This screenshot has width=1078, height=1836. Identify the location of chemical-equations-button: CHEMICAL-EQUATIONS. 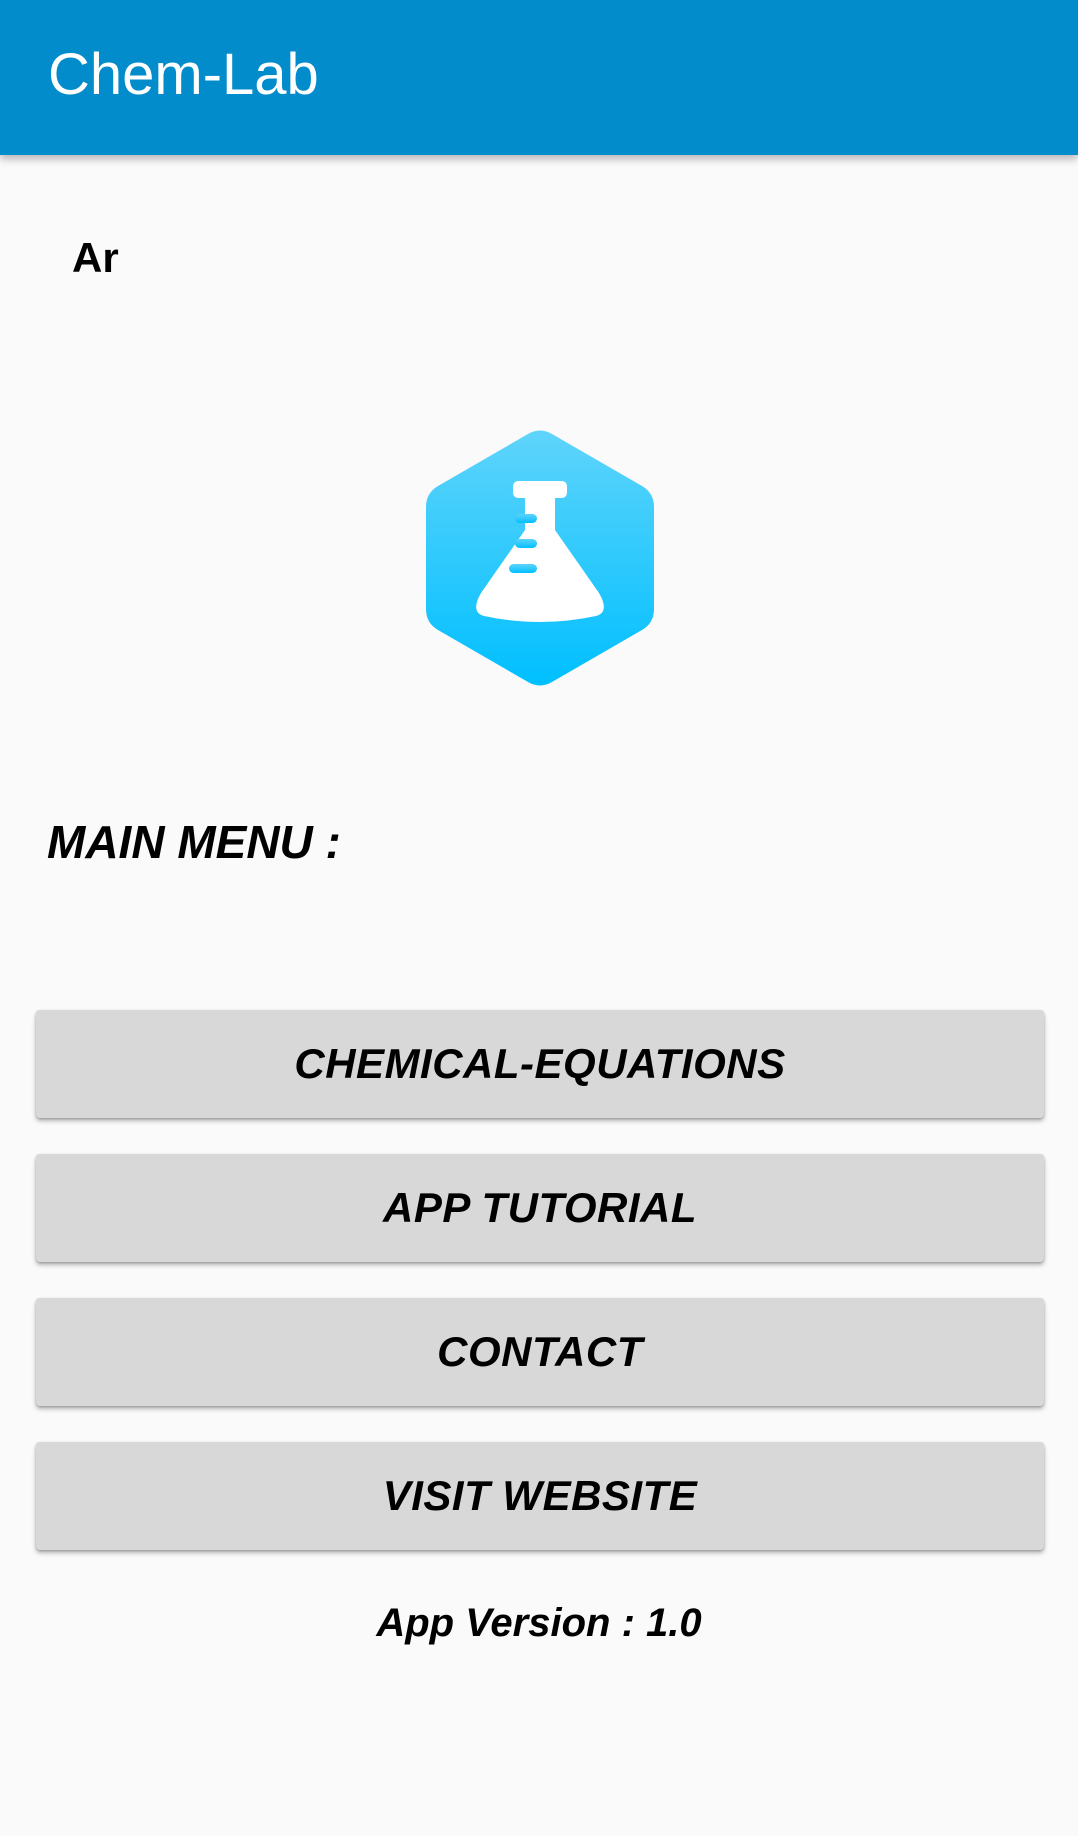
(540, 1064).